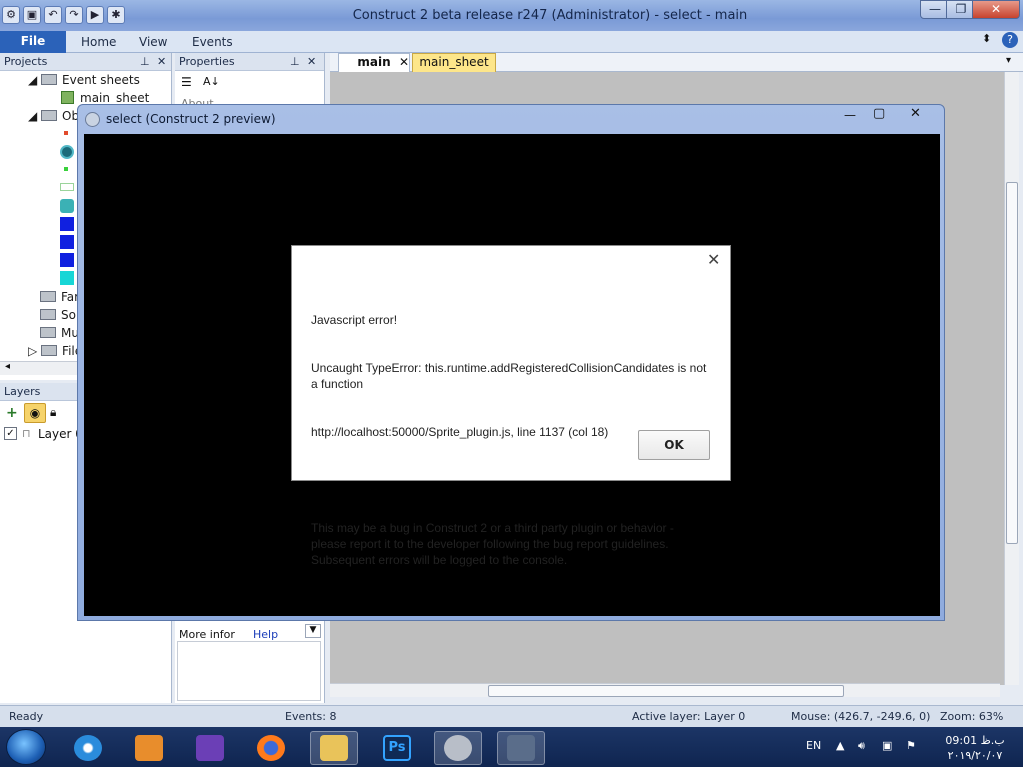 Image resolution: width=1023 pixels, height=767 pixels. I want to click on visual-studio-icon, so click(210, 748).